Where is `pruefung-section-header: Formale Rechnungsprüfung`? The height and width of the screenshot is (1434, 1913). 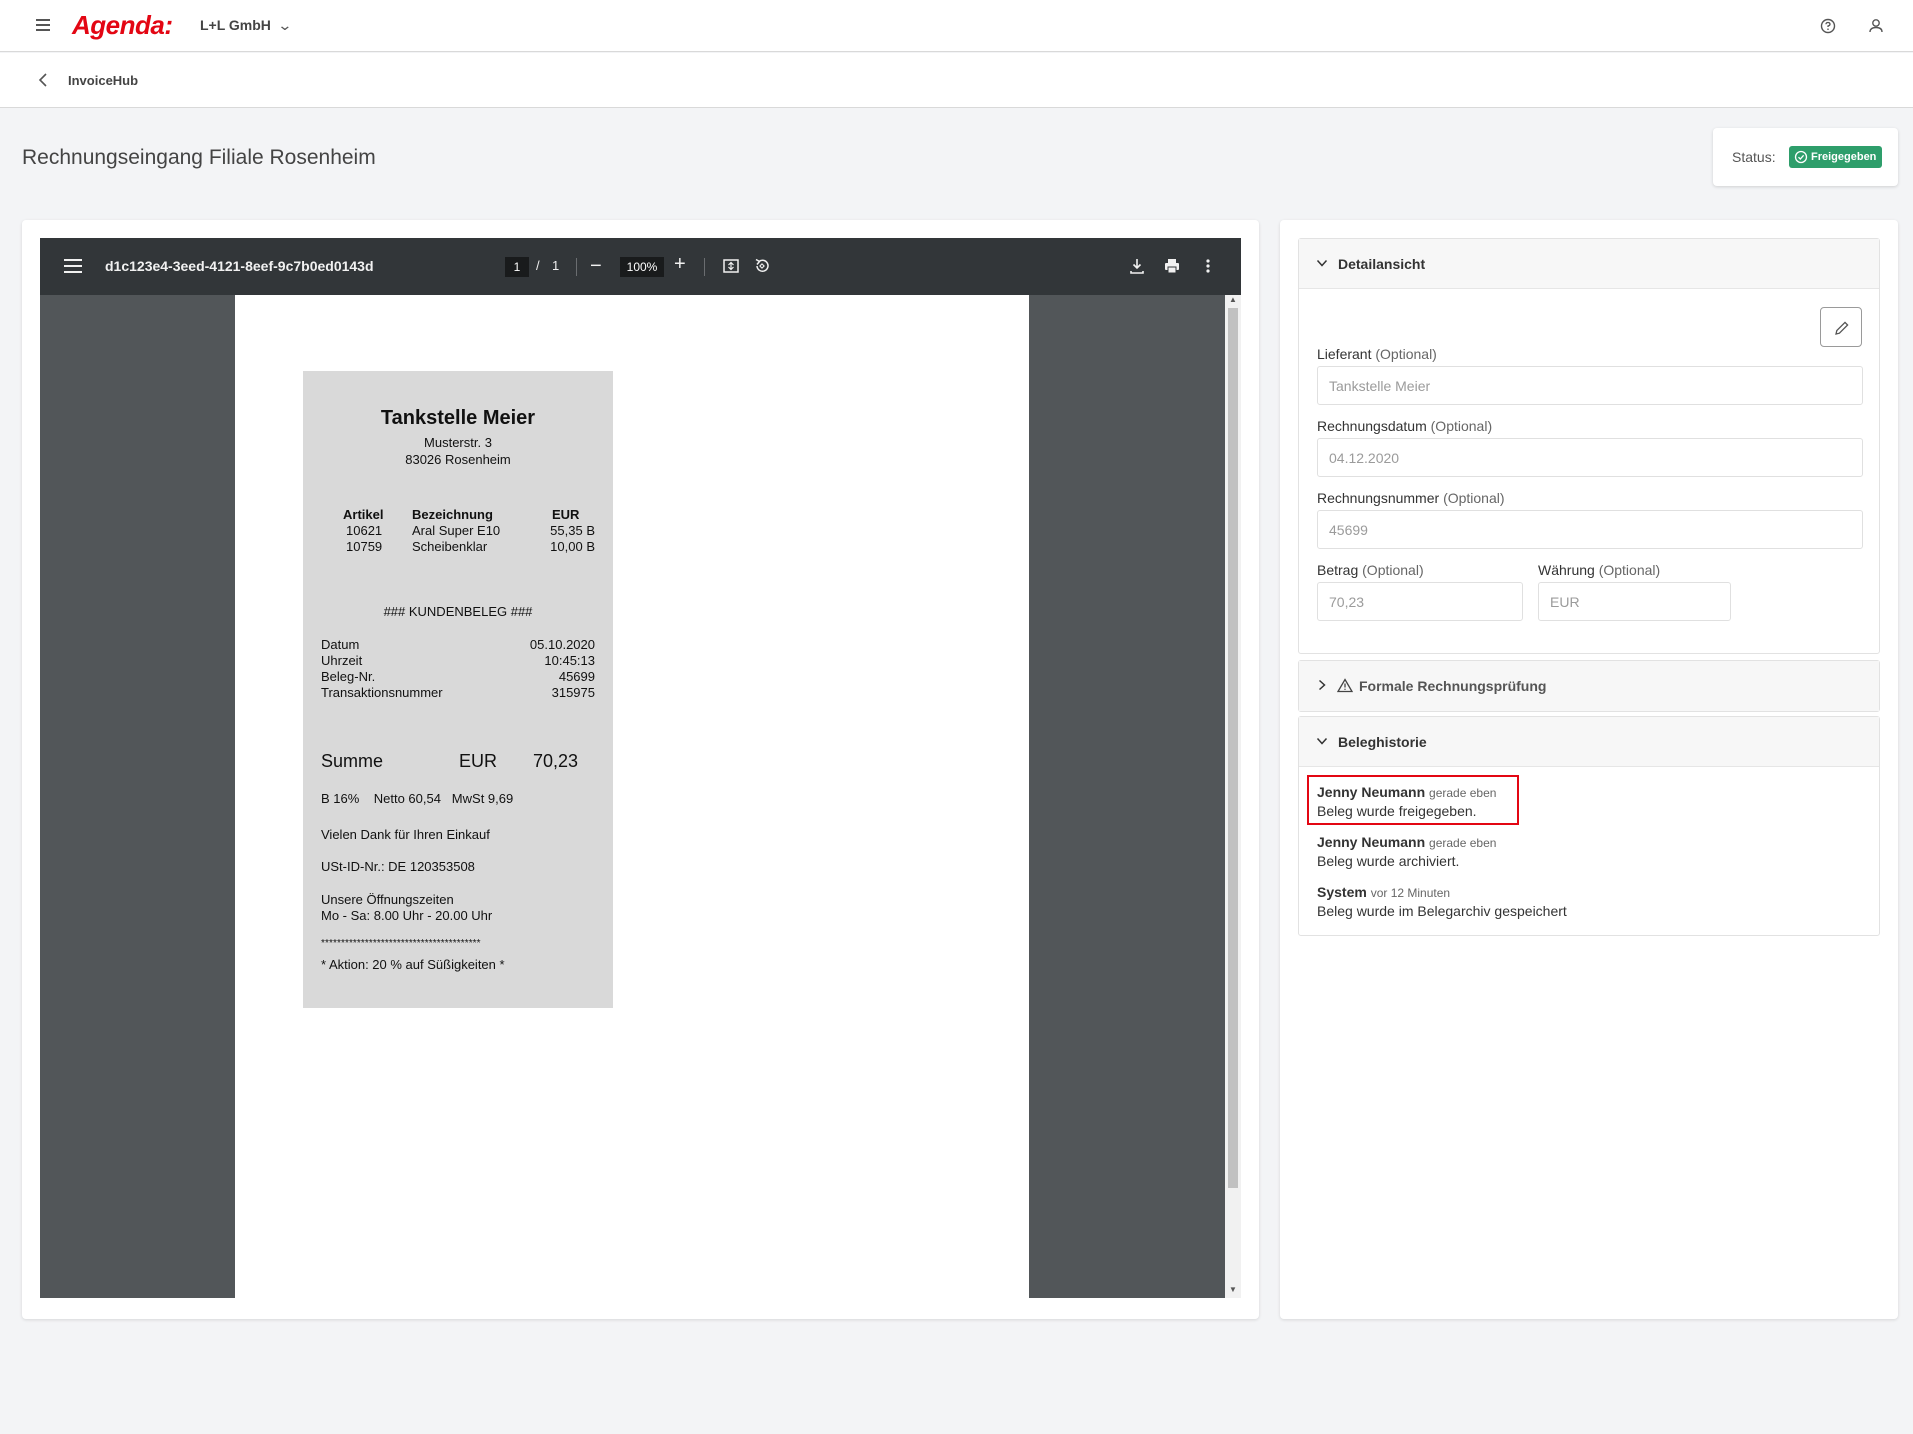
pruefung-section-header: Formale Rechnungsprüfung is located at coordinates (1589, 686).